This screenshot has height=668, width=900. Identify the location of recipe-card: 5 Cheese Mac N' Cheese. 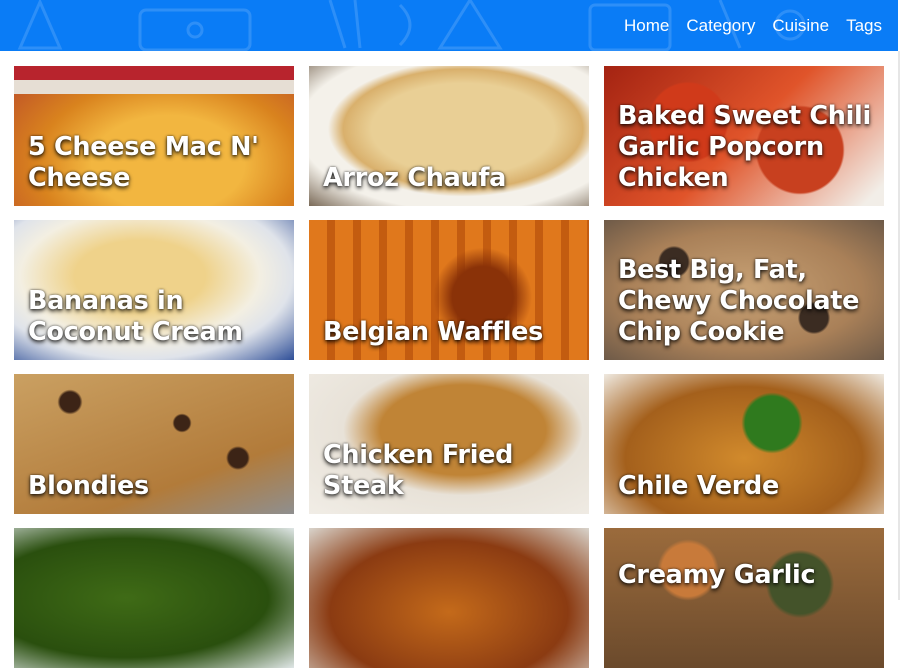
(154, 136).